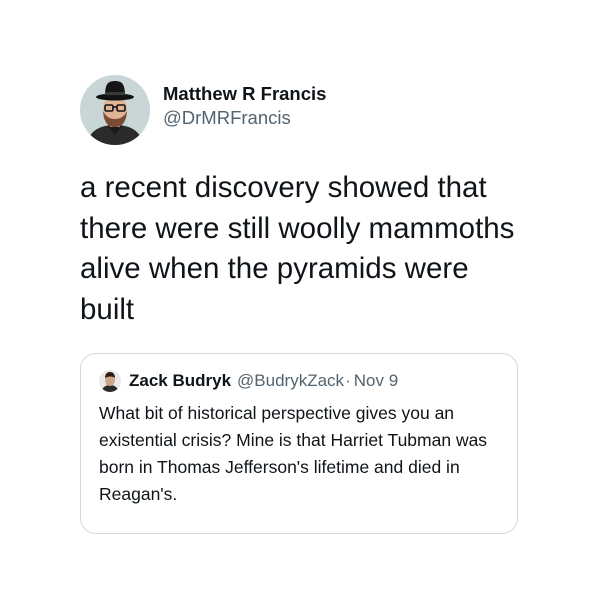 Image resolution: width=599 pixels, height=599 pixels. Describe the element at coordinates (376, 381) in the screenshot. I see `quoted-tweet-date: Nov 9` at that location.